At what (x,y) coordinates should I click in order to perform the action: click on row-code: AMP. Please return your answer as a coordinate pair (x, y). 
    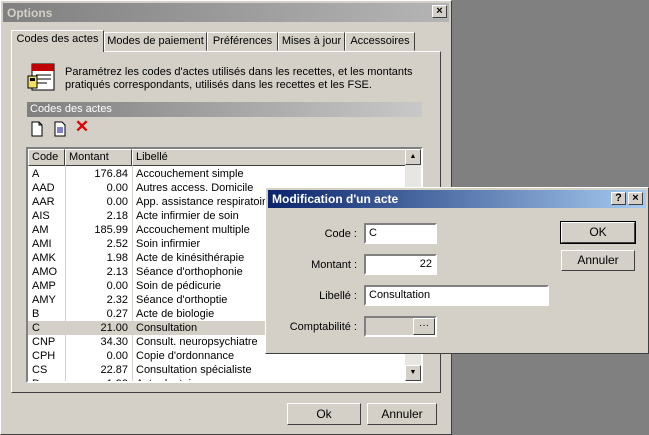
    Looking at the image, I should click on (44, 286).